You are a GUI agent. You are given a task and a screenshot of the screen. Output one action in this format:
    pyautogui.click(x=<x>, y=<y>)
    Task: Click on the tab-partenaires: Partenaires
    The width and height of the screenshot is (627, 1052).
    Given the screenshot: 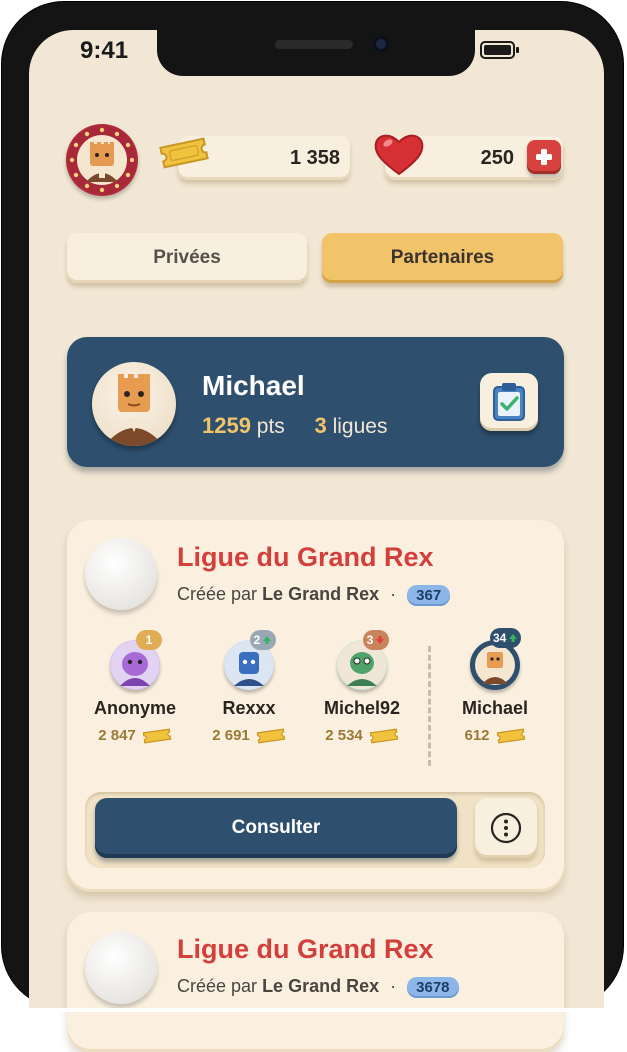 What is the action you would take?
    pyautogui.click(x=442, y=258)
    